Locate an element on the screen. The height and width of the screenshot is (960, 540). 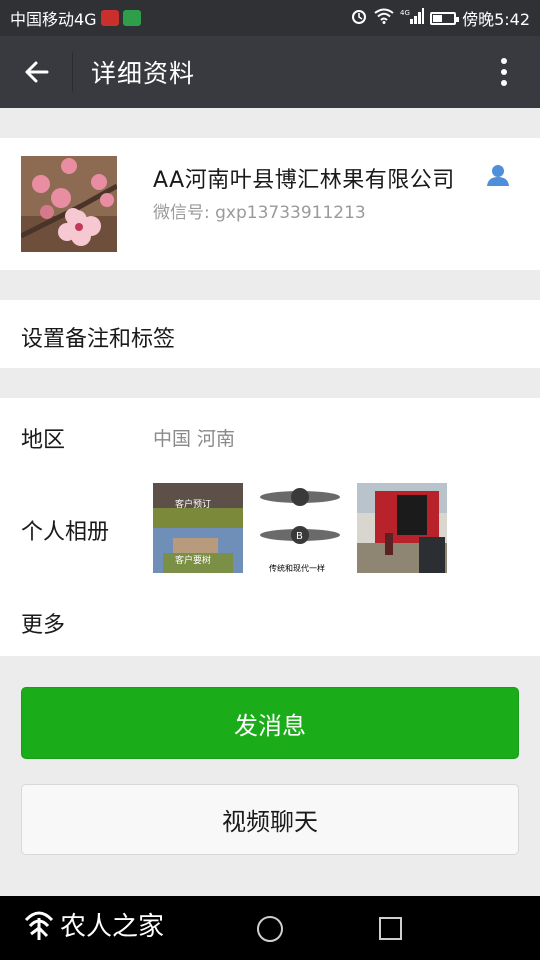
peach-blossom-avatar is located at coordinates (69, 204).